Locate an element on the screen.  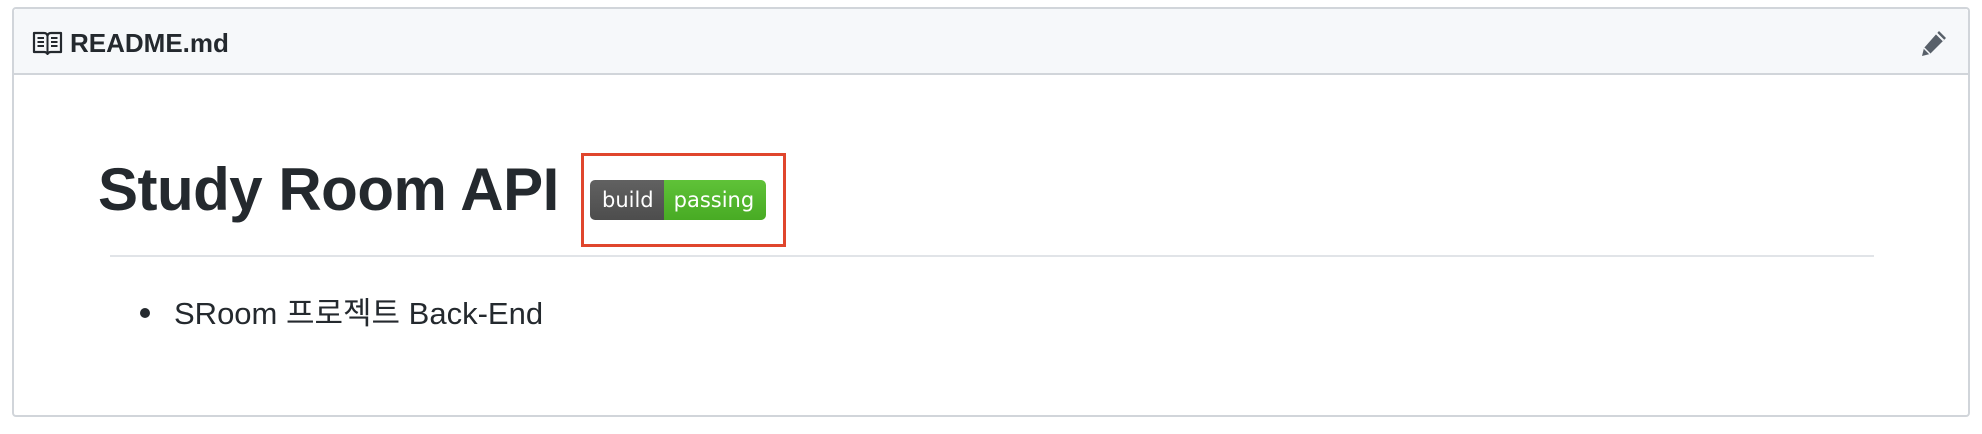
badge-highlight-box is located at coordinates (683, 200).